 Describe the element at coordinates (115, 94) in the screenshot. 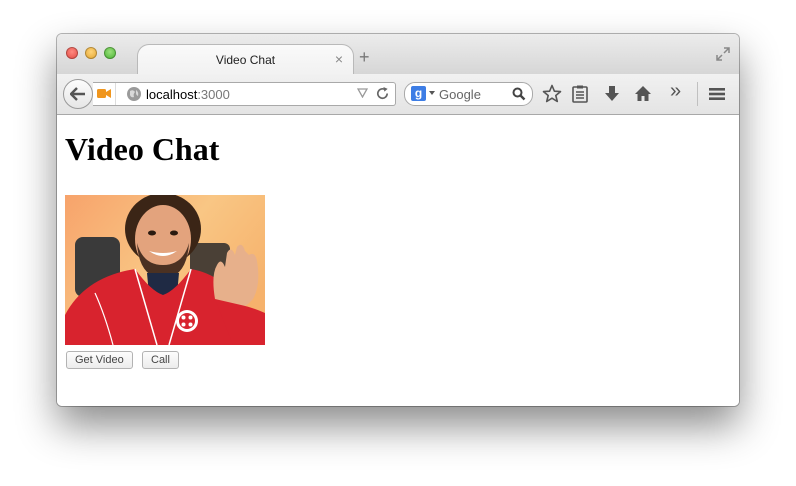

I see `url-separator` at that location.